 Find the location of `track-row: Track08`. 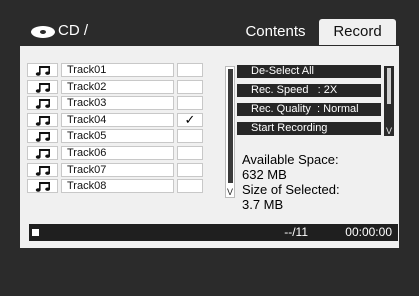

track-row: Track08 is located at coordinates (124, 186).